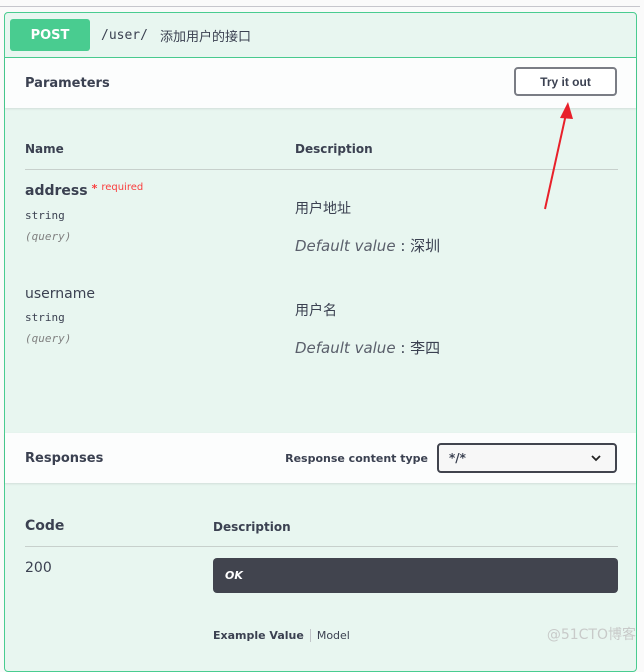  Describe the element at coordinates (56, 191) in the screenshot. I see `param-name-text: address` at that location.